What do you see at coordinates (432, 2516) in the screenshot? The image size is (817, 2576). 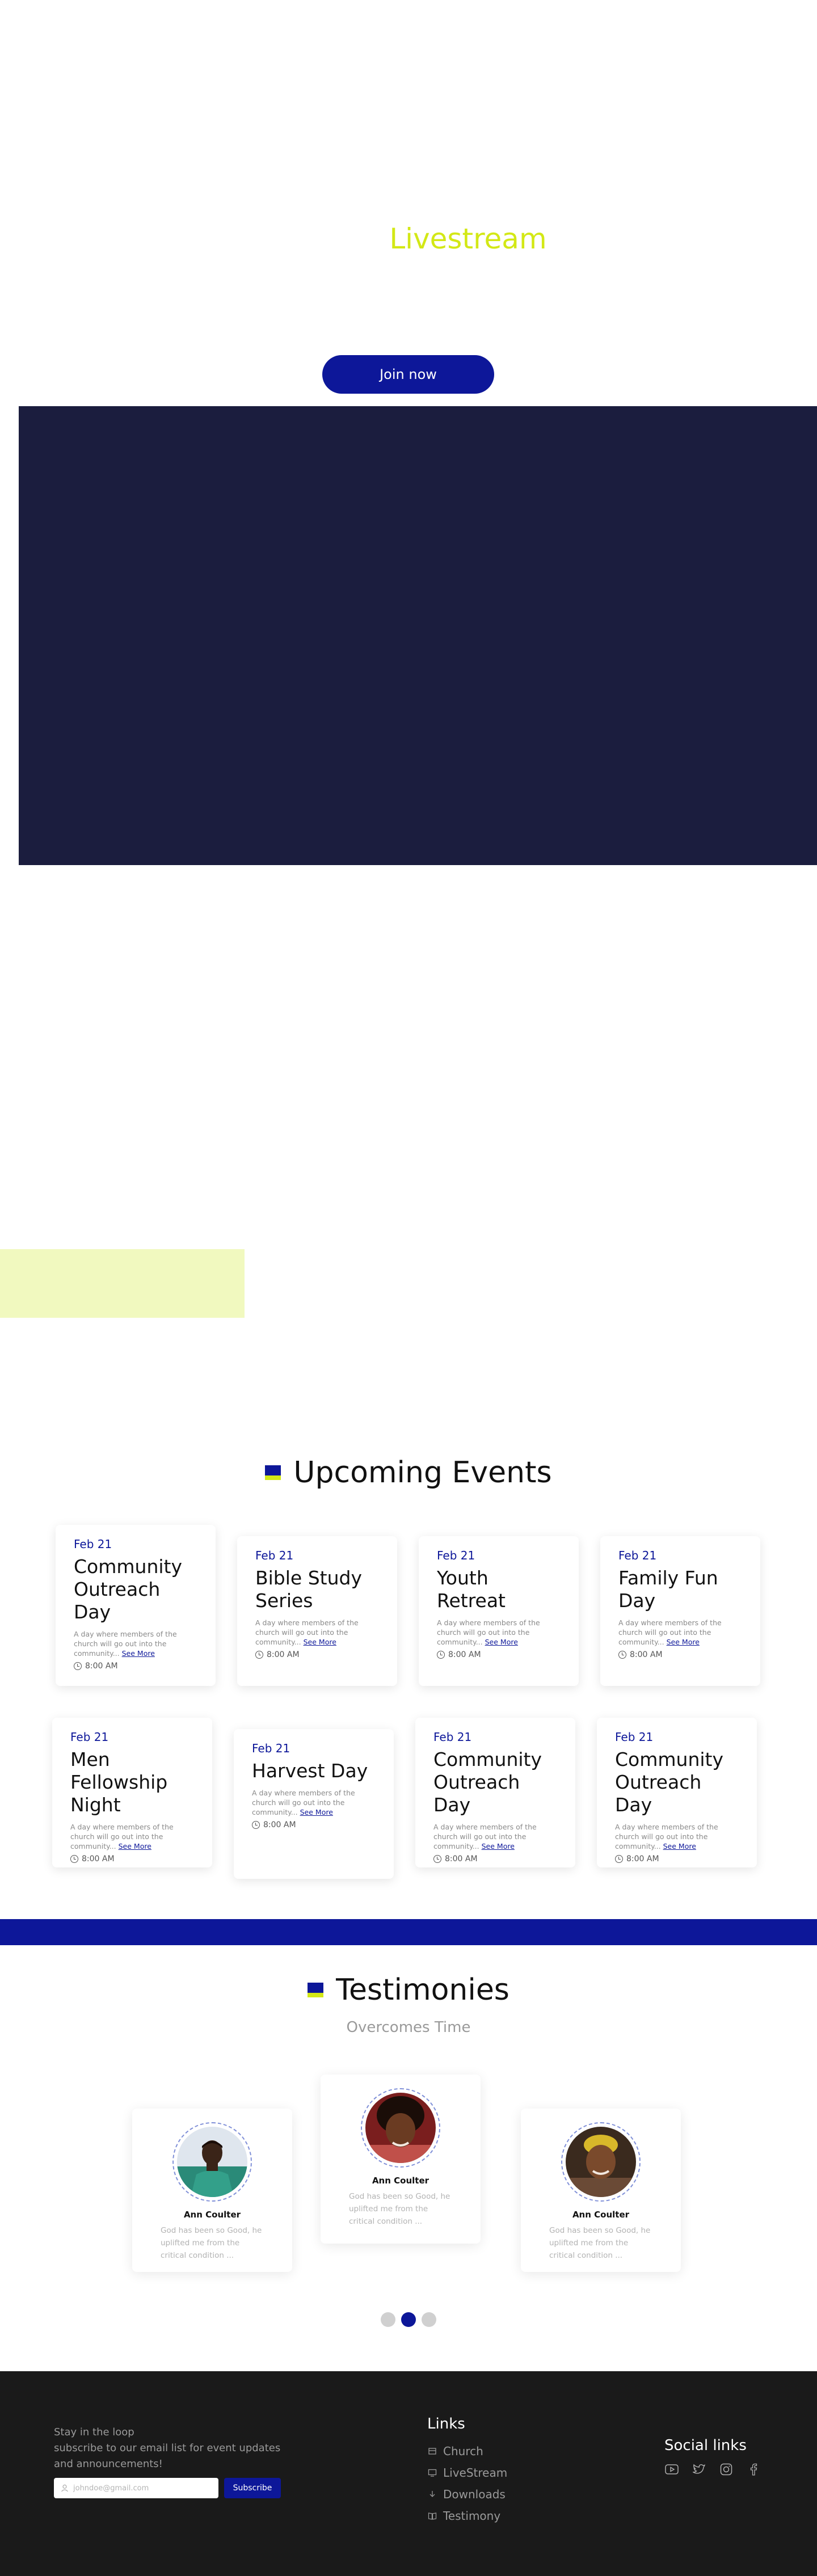 I see `book-icon` at bounding box center [432, 2516].